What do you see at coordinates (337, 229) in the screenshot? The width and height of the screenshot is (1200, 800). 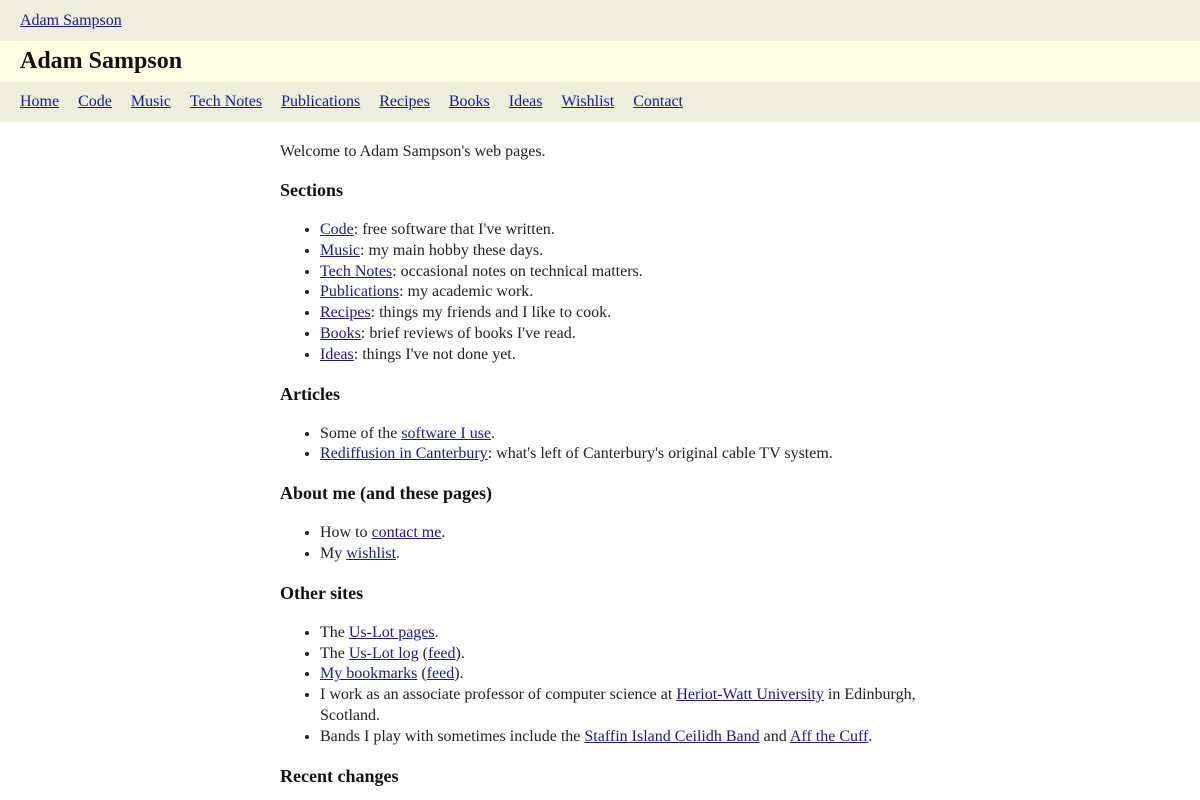 I see `section-link-code: Code` at bounding box center [337, 229].